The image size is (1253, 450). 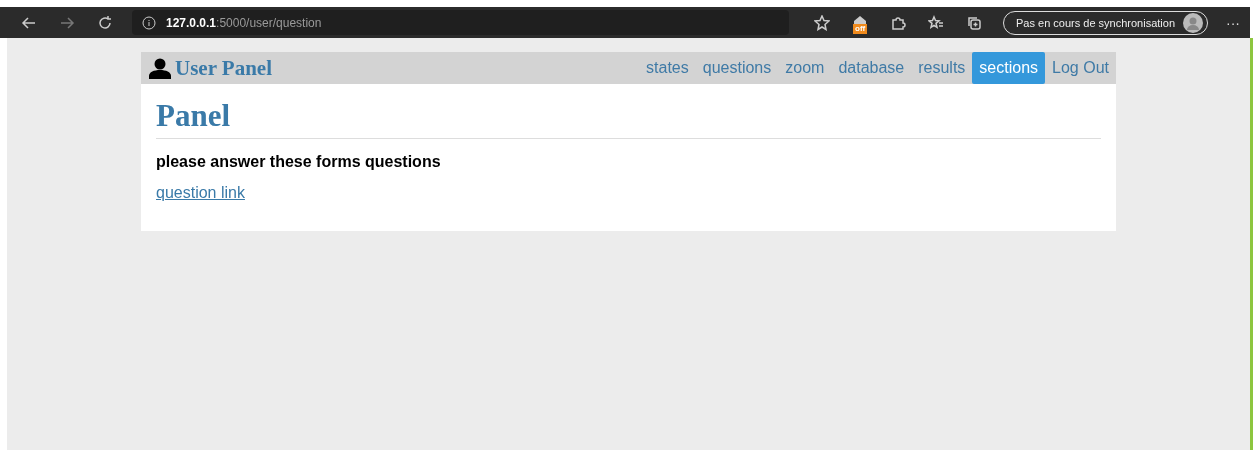 What do you see at coordinates (269, 22) in the screenshot?
I see `url-path: :5000/user/question` at bounding box center [269, 22].